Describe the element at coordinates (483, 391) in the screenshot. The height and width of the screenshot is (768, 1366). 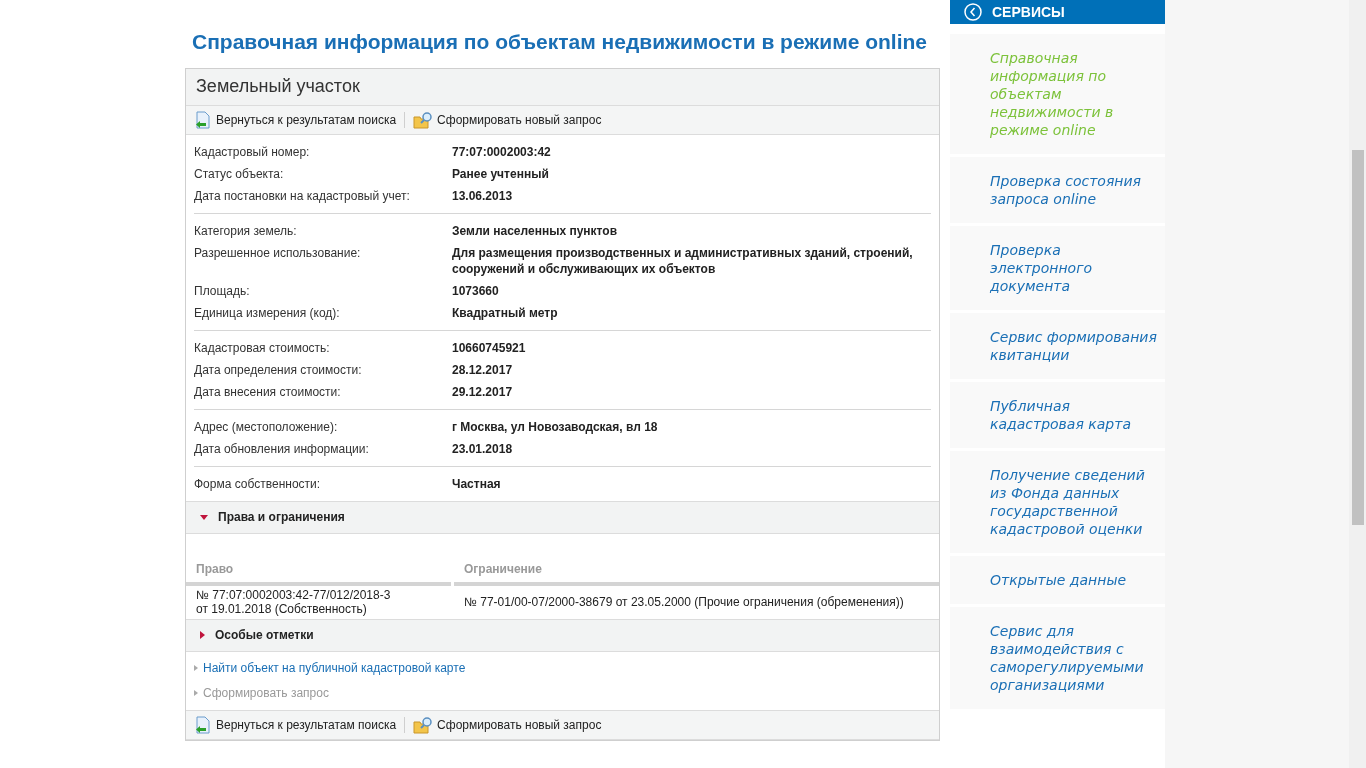
I see `field-value: 29.12.2017` at that location.